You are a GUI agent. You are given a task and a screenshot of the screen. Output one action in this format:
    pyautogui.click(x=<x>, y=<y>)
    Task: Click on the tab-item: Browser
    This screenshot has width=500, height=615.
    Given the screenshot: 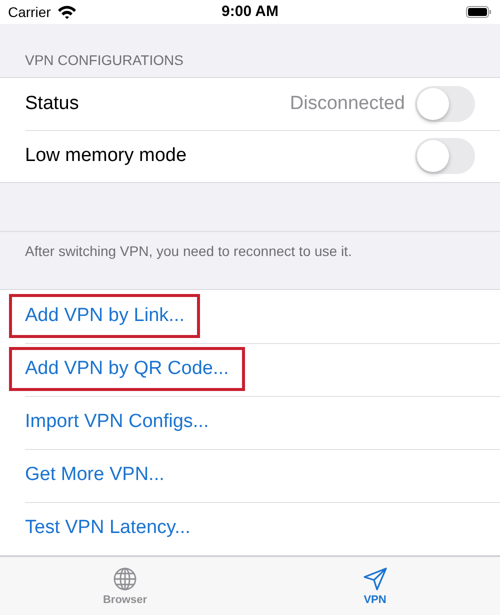 What is the action you would take?
    pyautogui.click(x=125, y=585)
    